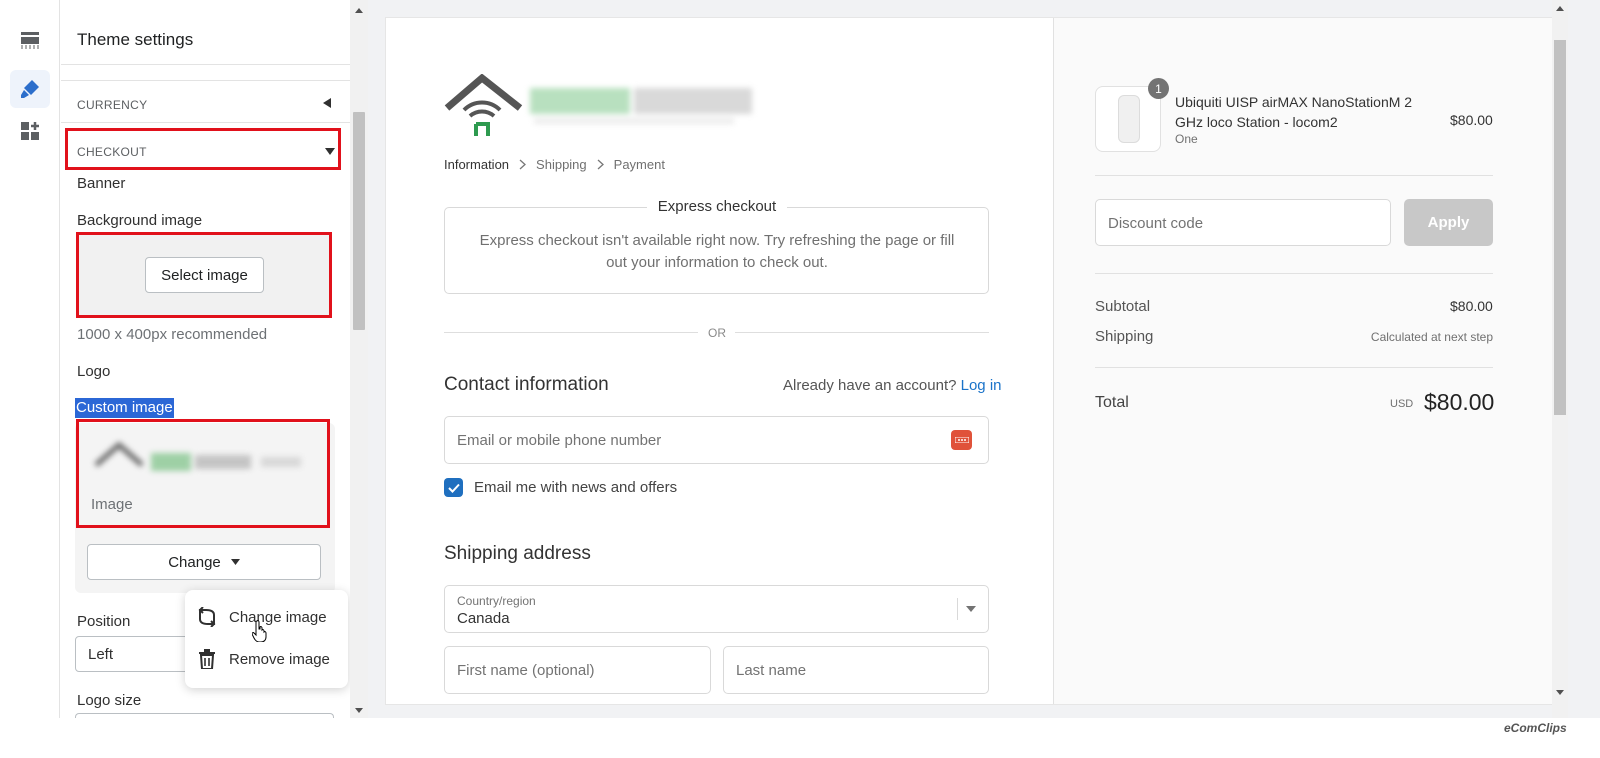  What do you see at coordinates (259, 631) in the screenshot?
I see `hand-cursor-icon` at bounding box center [259, 631].